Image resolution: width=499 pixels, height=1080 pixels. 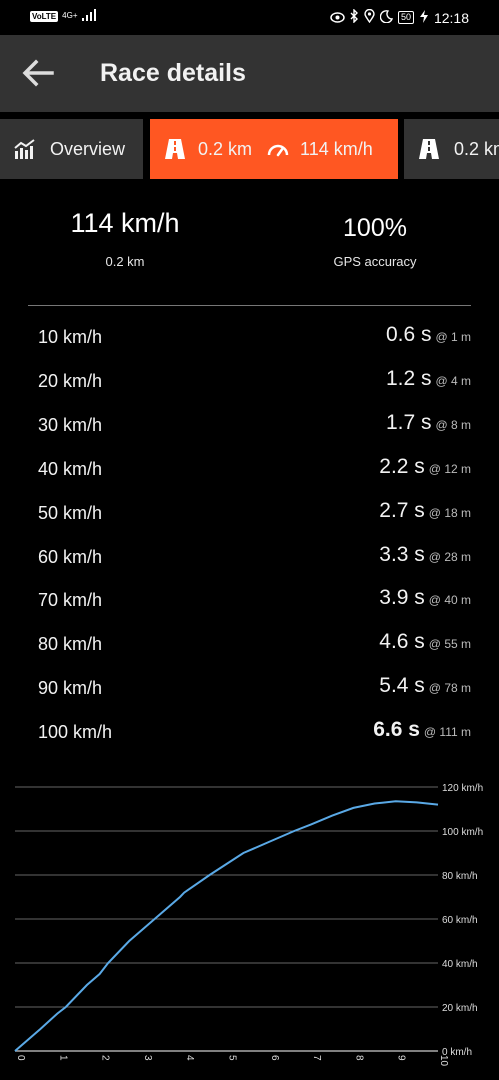 I want to click on x-tick-label: 7, so click(x=316, y=1058).